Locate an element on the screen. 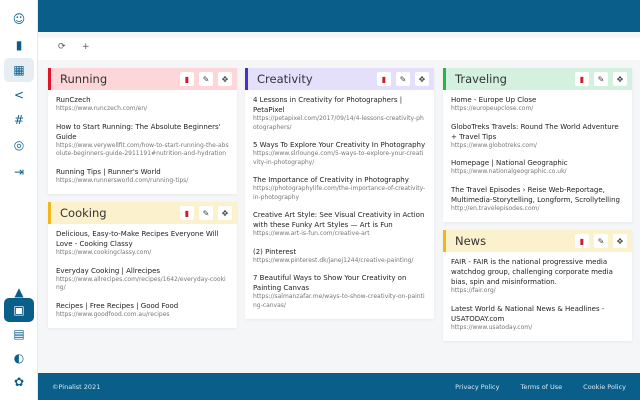 This screenshot has height=400, width=640. card-header: Running ▮ ✎ ✥ is located at coordinates (142, 79).